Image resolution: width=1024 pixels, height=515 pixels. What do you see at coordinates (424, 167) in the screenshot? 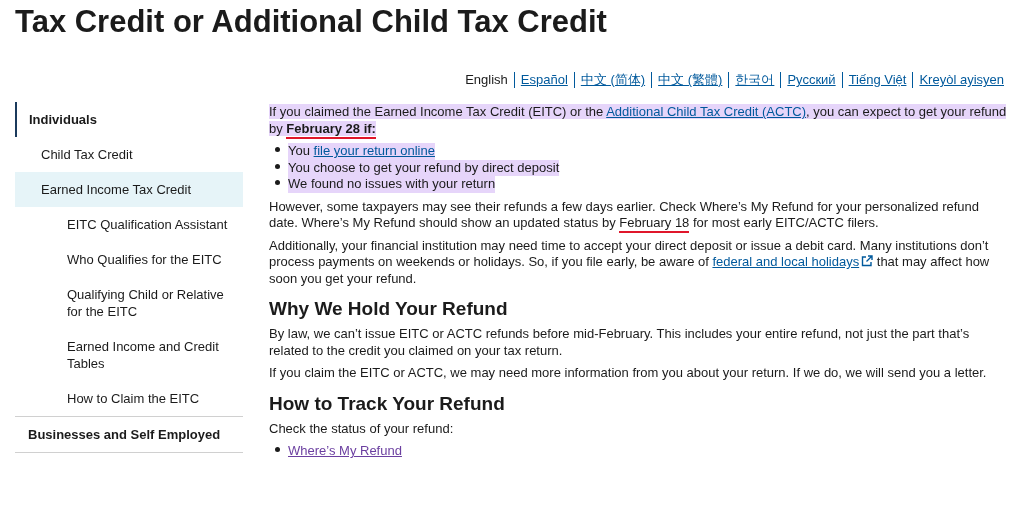
I see `list-item: You choose to get your refund by direct deposit` at bounding box center [424, 167].